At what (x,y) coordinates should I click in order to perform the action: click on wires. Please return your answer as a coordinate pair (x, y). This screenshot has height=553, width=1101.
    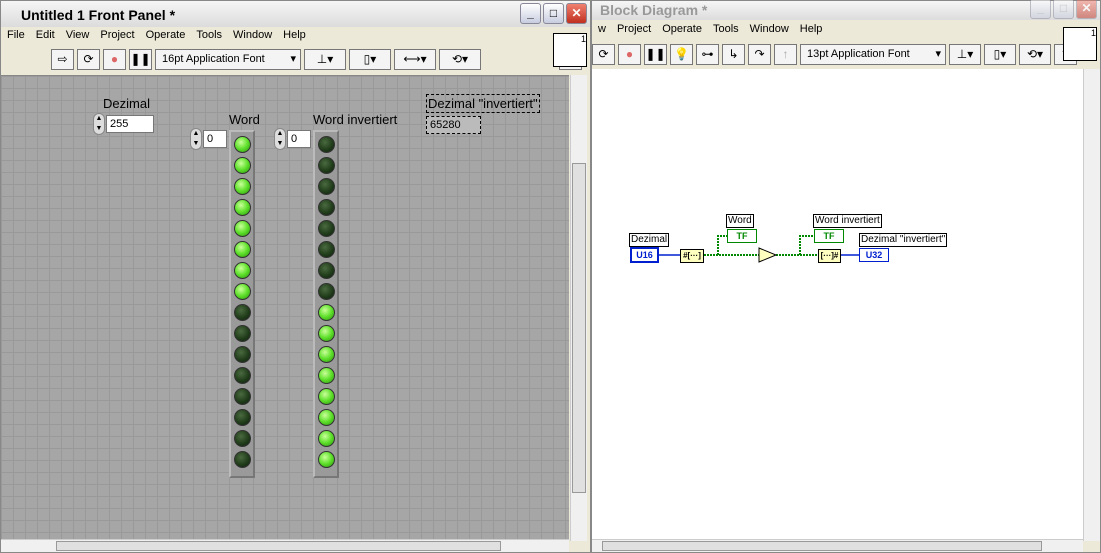
    Looking at the image, I should click on (759, 249).